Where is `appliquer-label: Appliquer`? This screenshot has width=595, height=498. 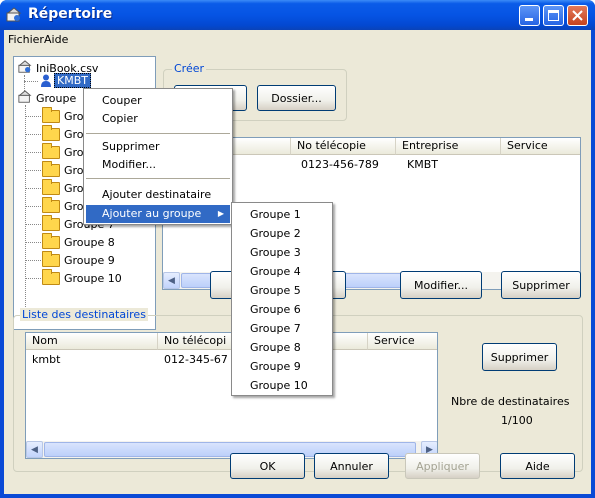
appliquer-label: Appliquer is located at coordinates (442, 466).